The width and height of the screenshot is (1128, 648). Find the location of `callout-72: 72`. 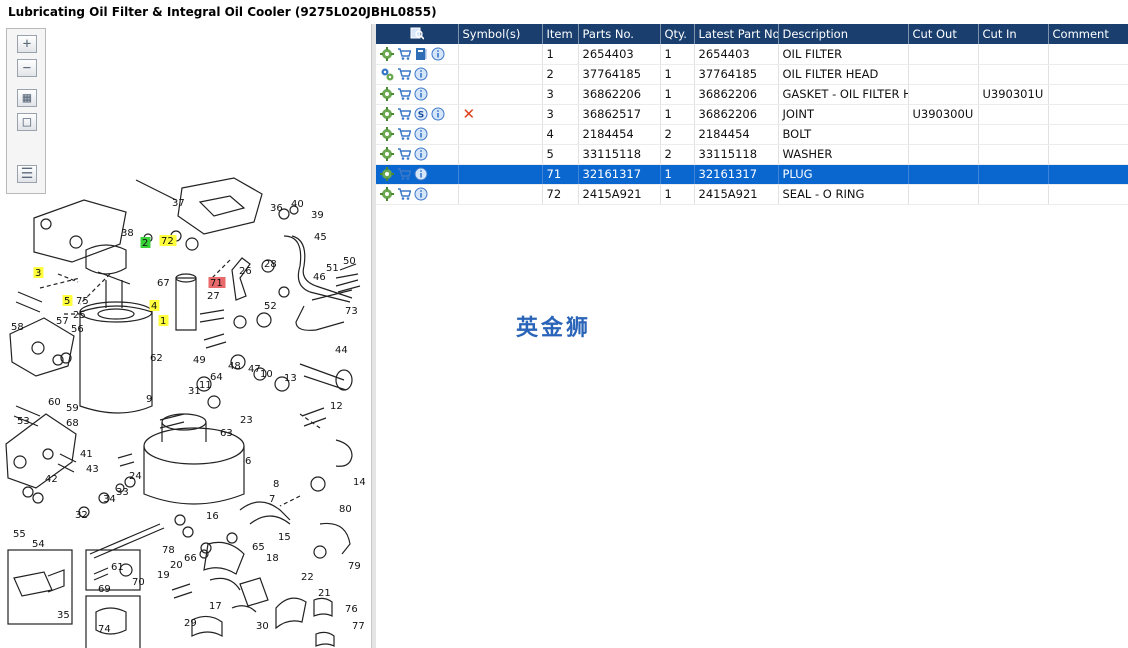

callout-72: 72 is located at coordinates (168, 241).